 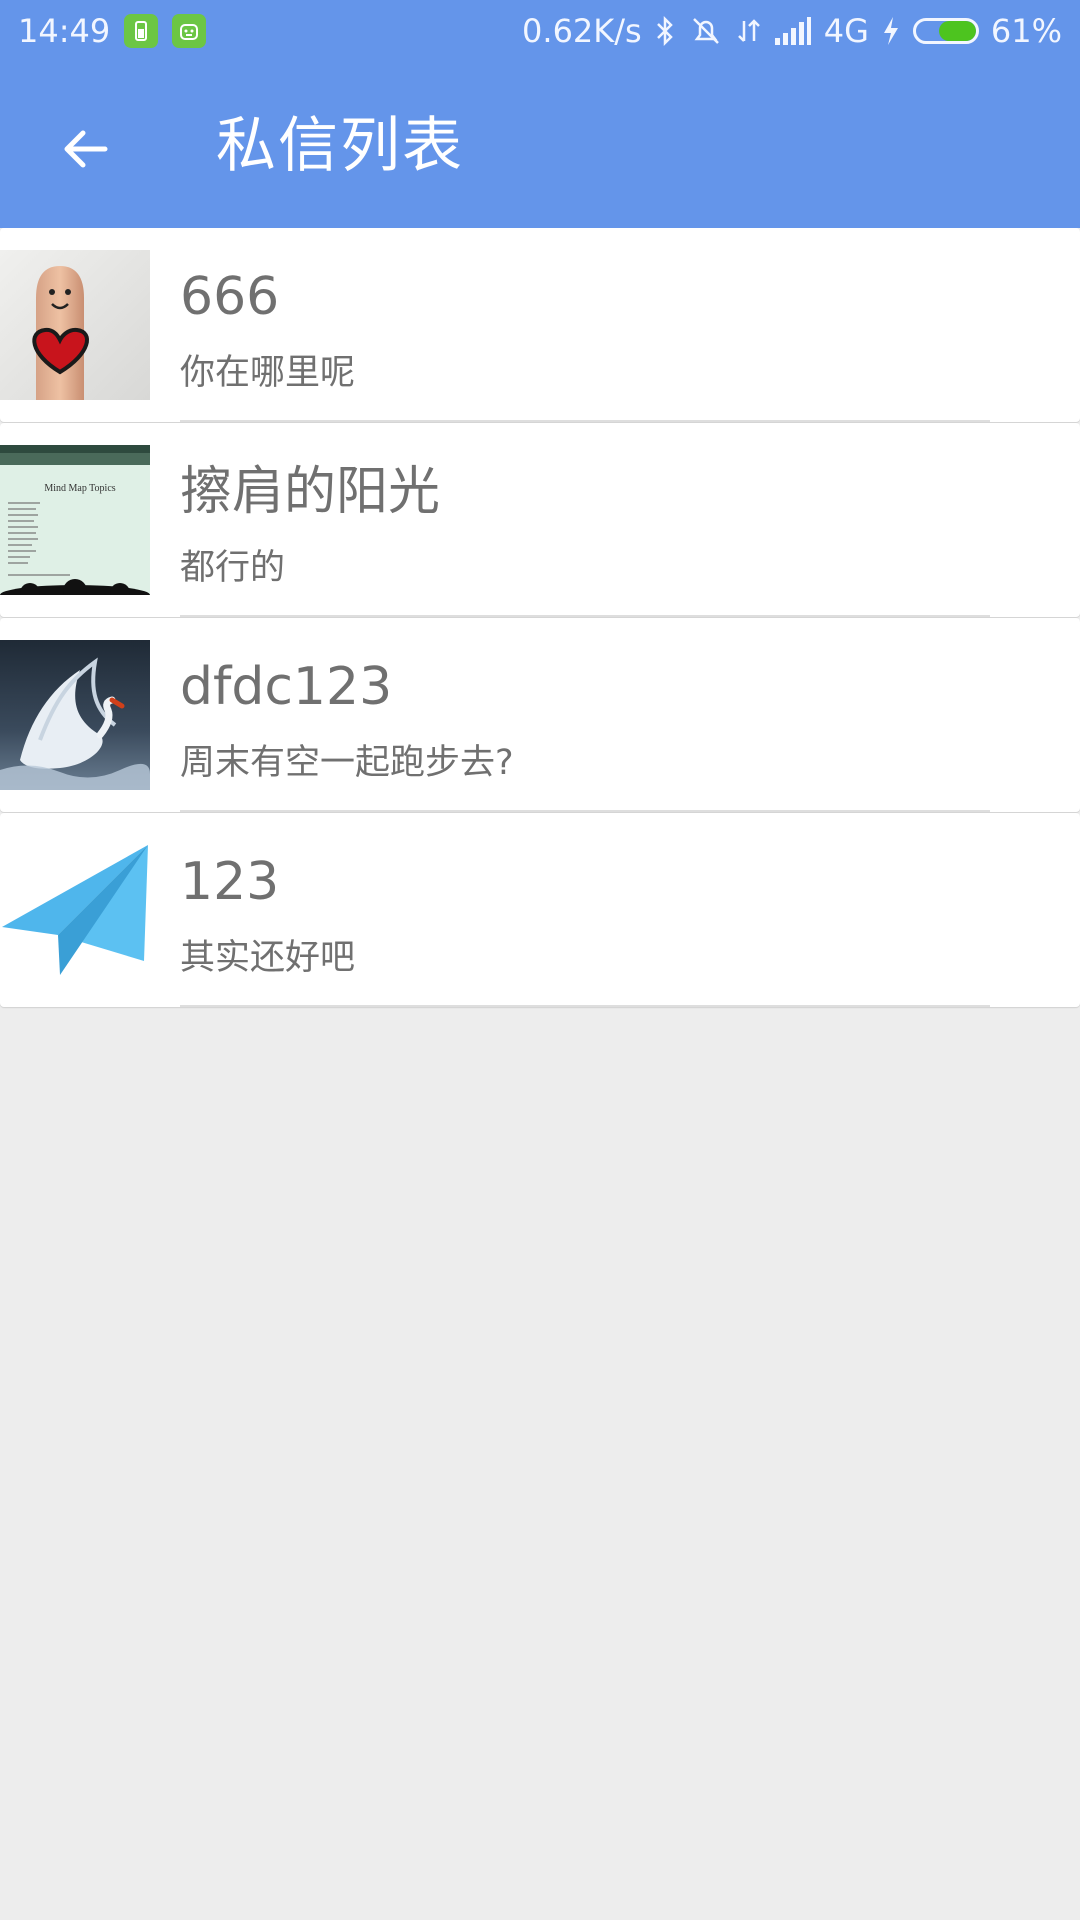 What do you see at coordinates (540, 910) in the screenshot?
I see `conversation-item: 123 其实还好吧` at bounding box center [540, 910].